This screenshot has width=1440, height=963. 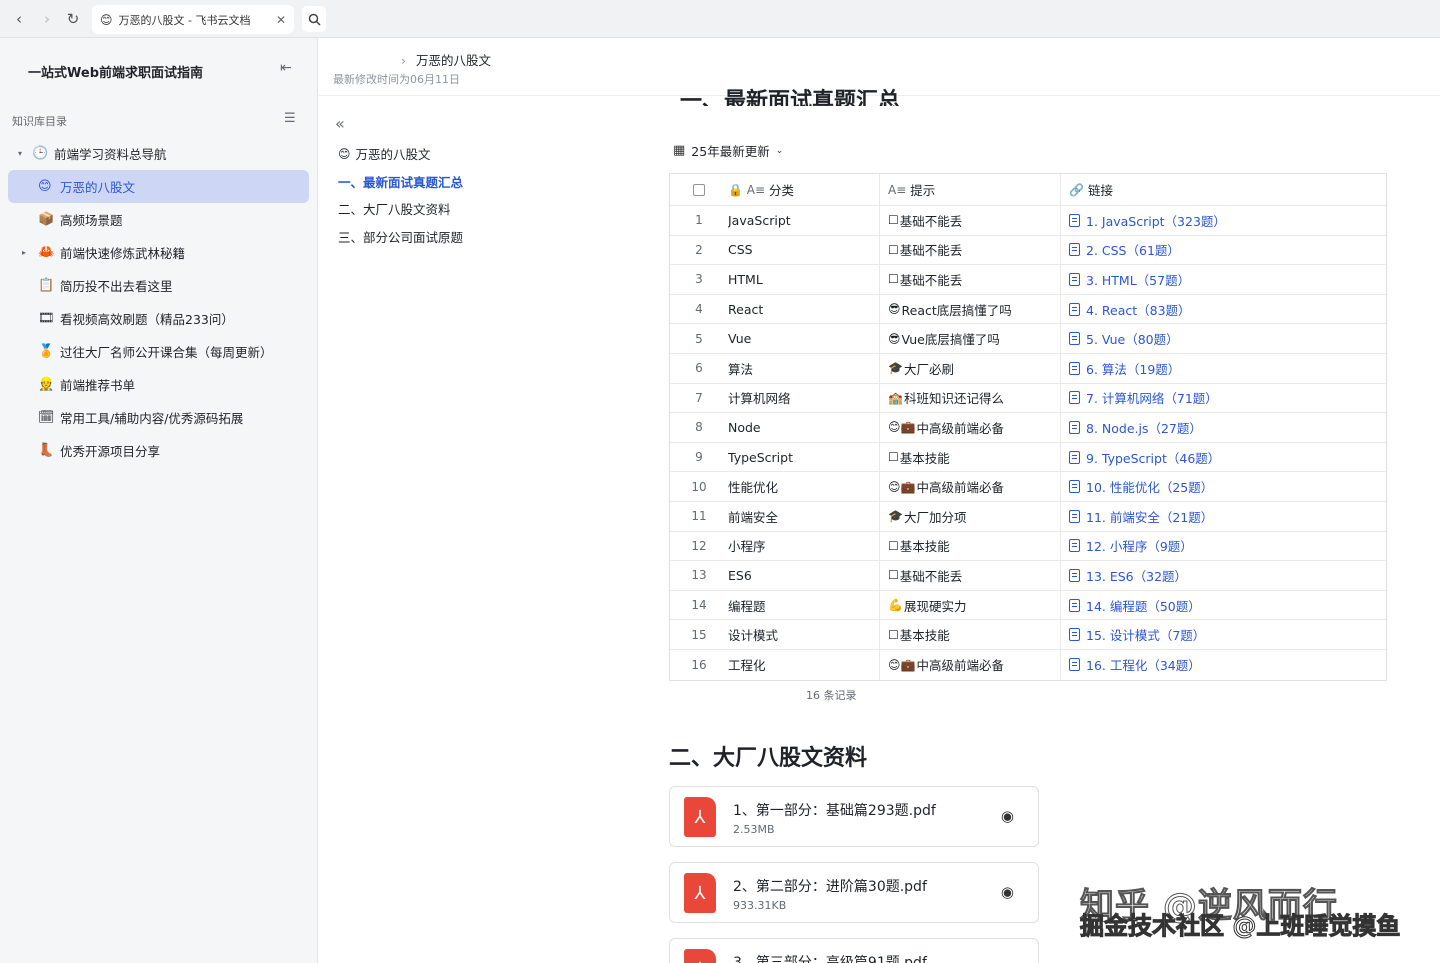 What do you see at coordinates (158, 252) in the screenshot?
I see `sidebar-item-secrets: ▸ 🦀 前端快速修炼武林秘籍` at bounding box center [158, 252].